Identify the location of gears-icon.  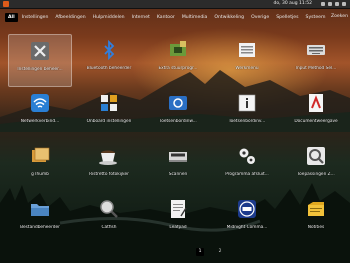
(247, 156).